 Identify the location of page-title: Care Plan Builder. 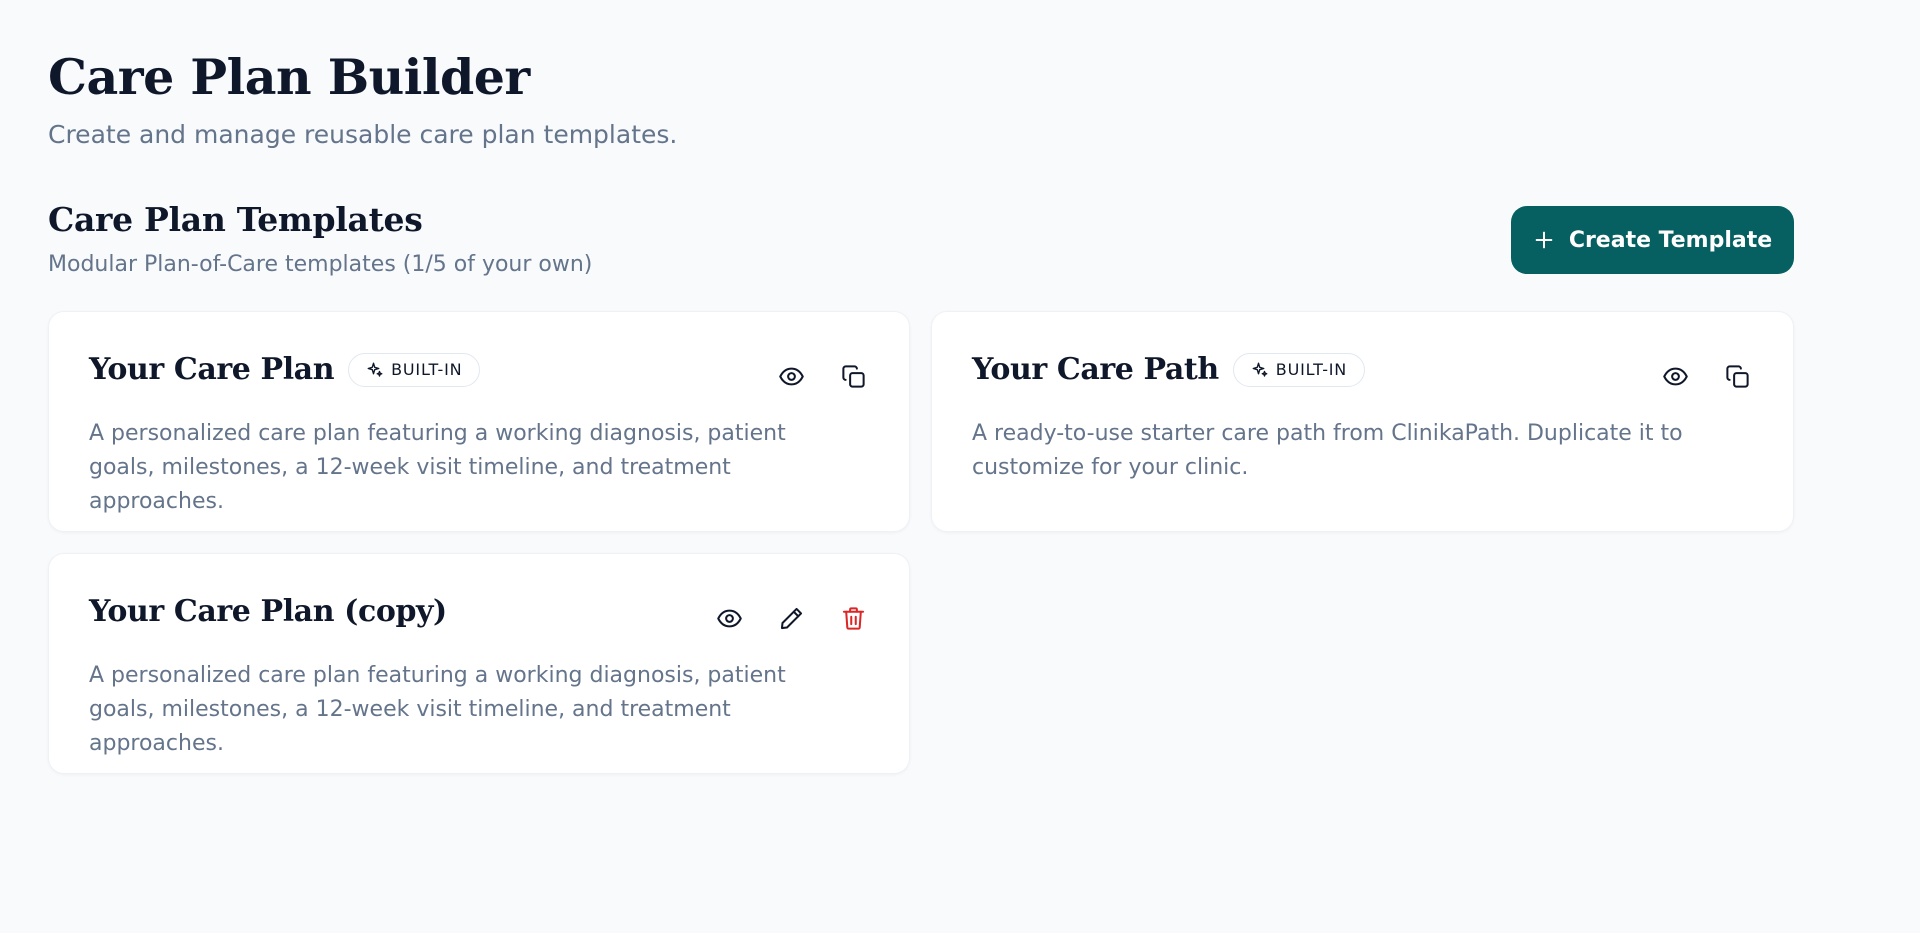
(289, 77).